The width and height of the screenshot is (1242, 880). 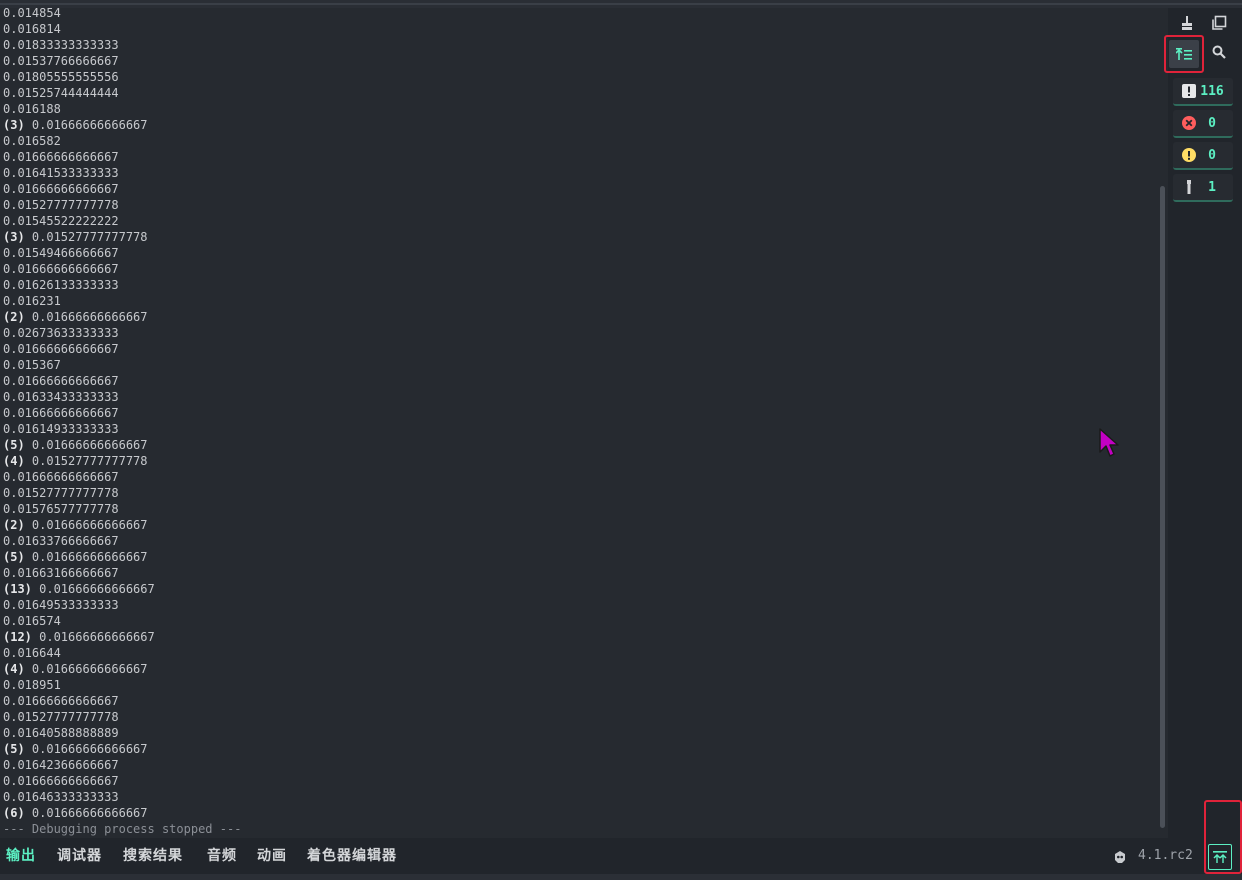 What do you see at coordinates (1203, 188) in the screenshot?
I see `filter-editor-button: 1` at bounding box center [1203, 188].